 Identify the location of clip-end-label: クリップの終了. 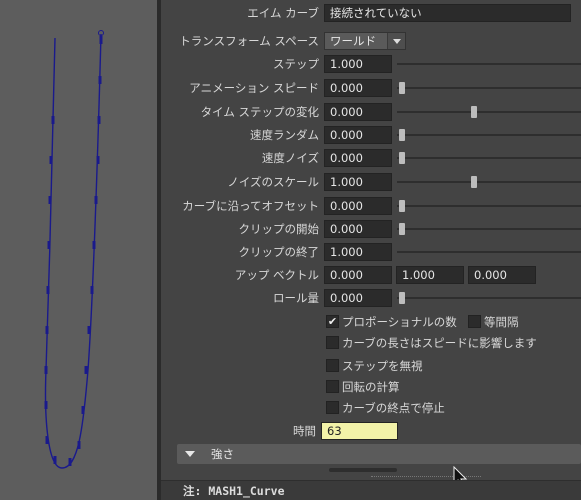
(279, 252).